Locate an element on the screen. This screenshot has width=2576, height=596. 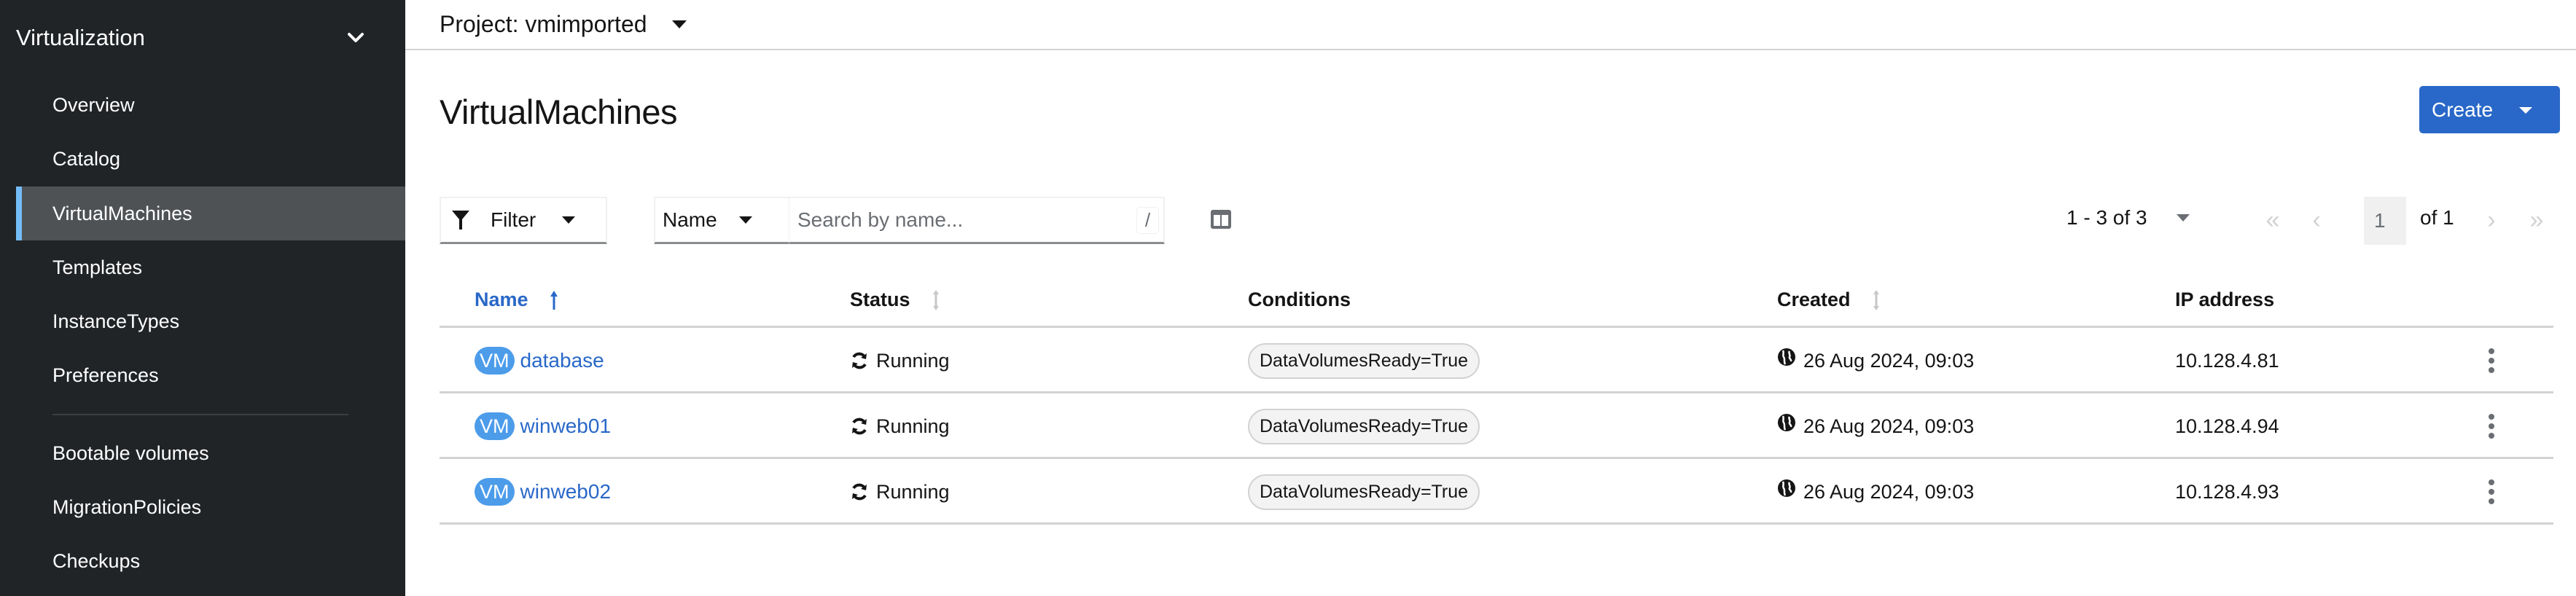
column-header-label: IP address is located at coordinates (2225, 300).